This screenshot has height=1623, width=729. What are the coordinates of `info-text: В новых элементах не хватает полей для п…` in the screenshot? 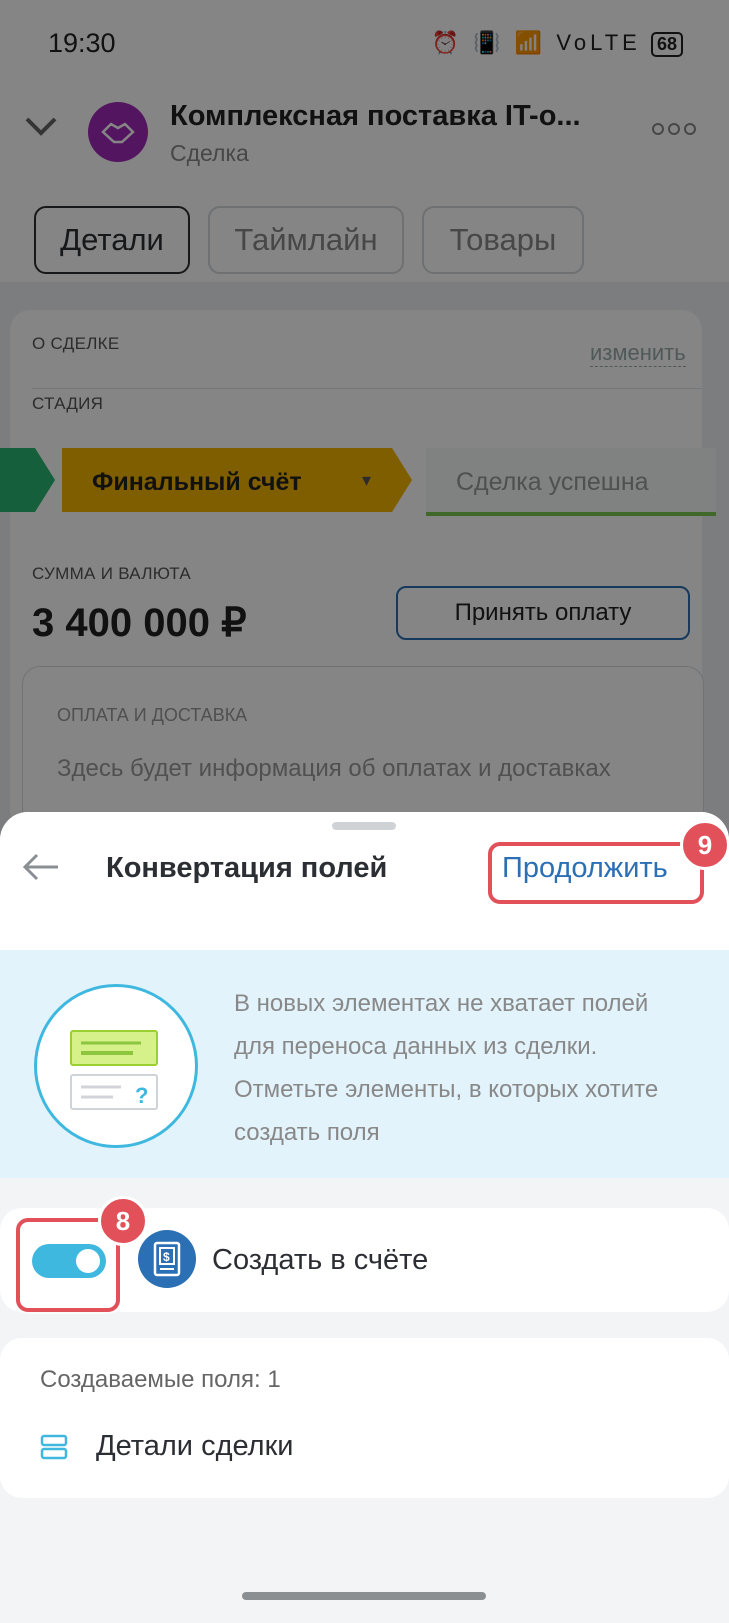 It's located at (446, 1068).